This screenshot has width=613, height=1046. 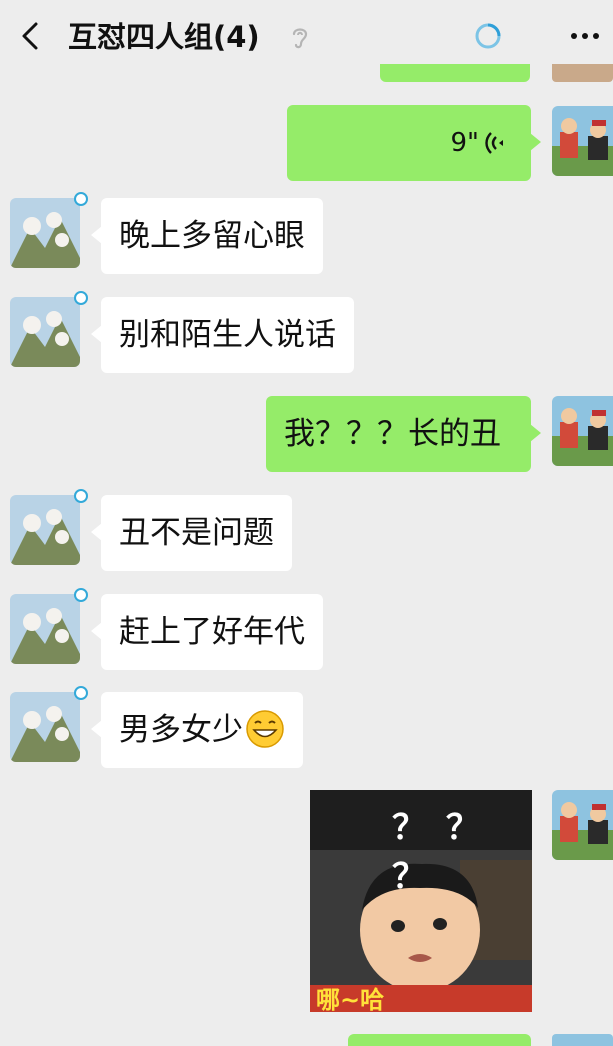 What do you see at coordinates (455, 73) in the screenshot?
I see `previous-message-fragment` at bounding box center [455, 73].